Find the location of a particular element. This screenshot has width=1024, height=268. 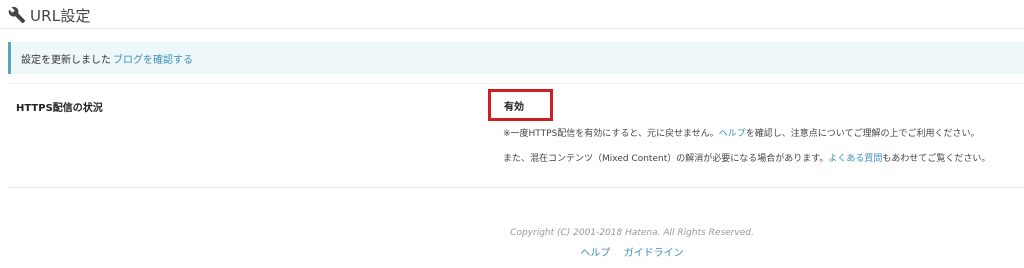

page-header: URL設定 is located at coordinates (49, 15).